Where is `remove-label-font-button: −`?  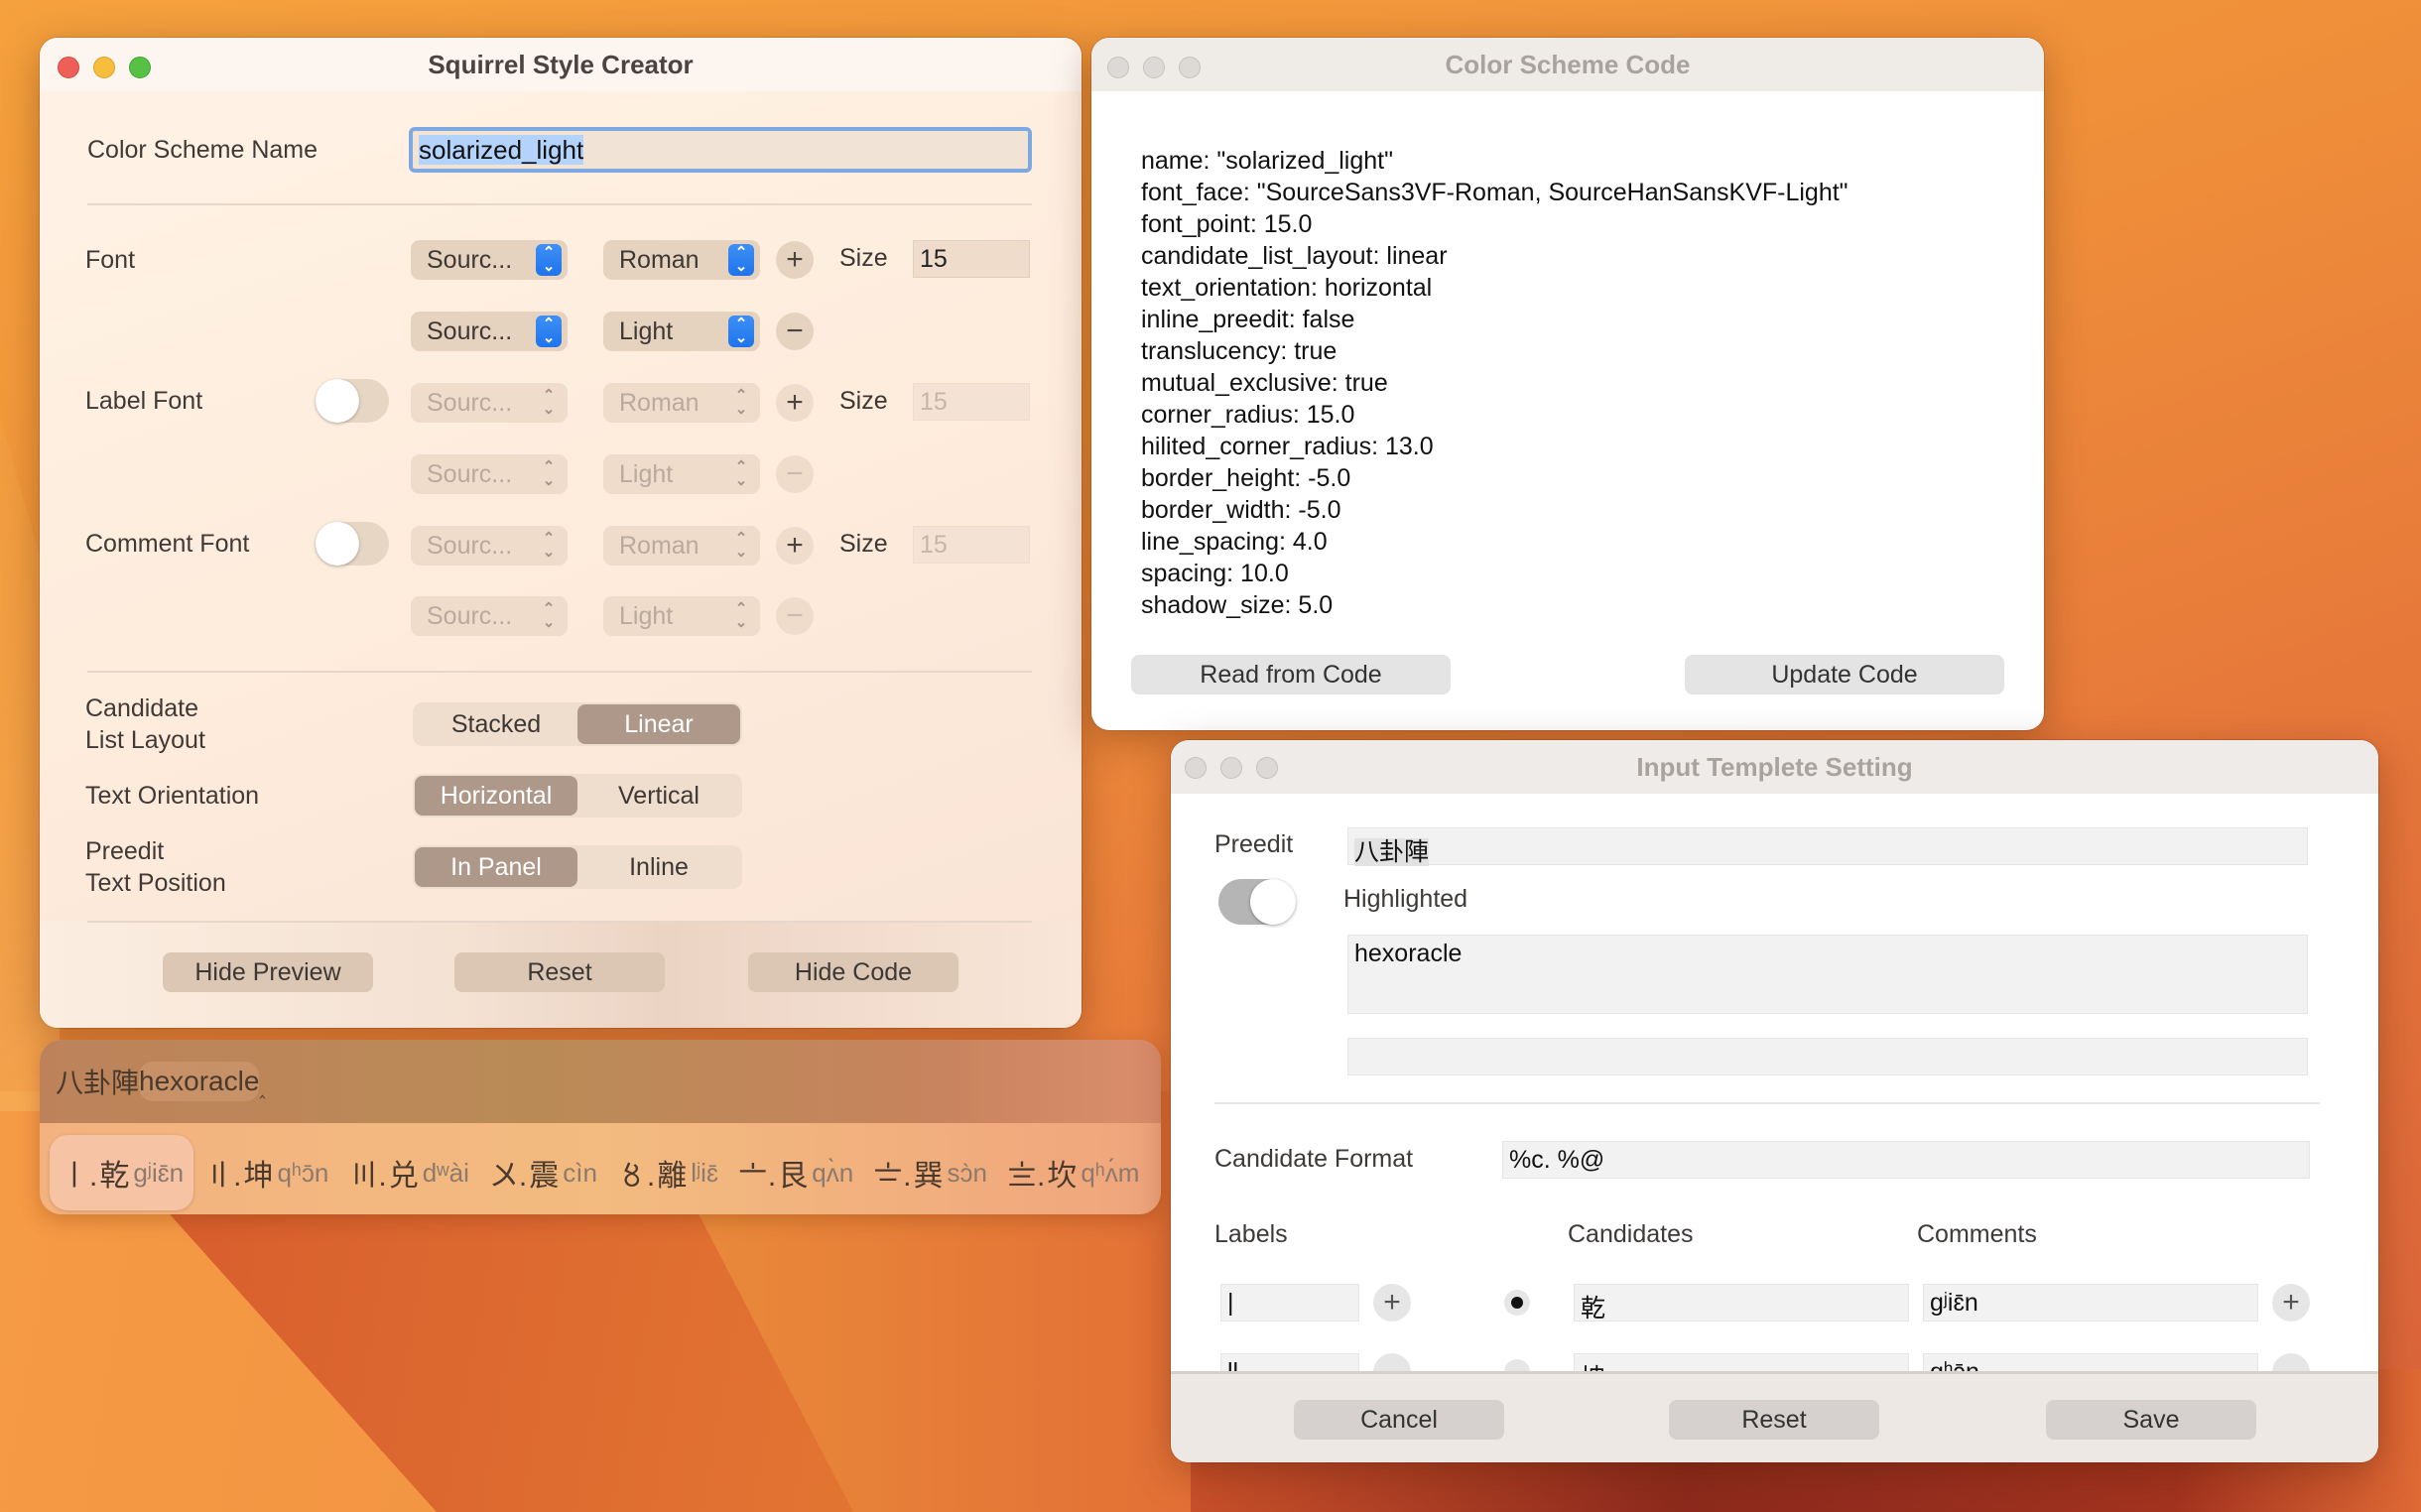
remove-label-font-button: − is located at coordinates (795, 474).